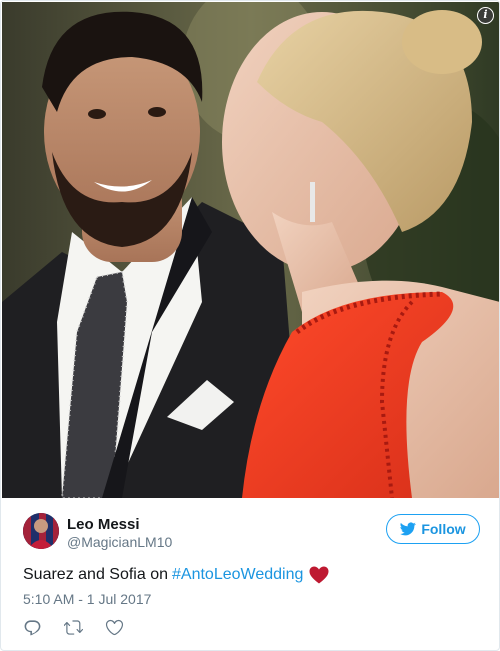  I want to click on reply-icon, so click(32, 627).